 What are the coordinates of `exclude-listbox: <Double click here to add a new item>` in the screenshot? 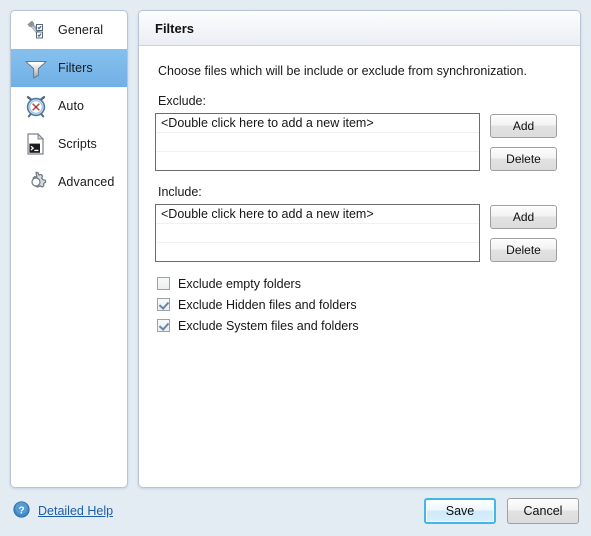 It's located at (317, 142).